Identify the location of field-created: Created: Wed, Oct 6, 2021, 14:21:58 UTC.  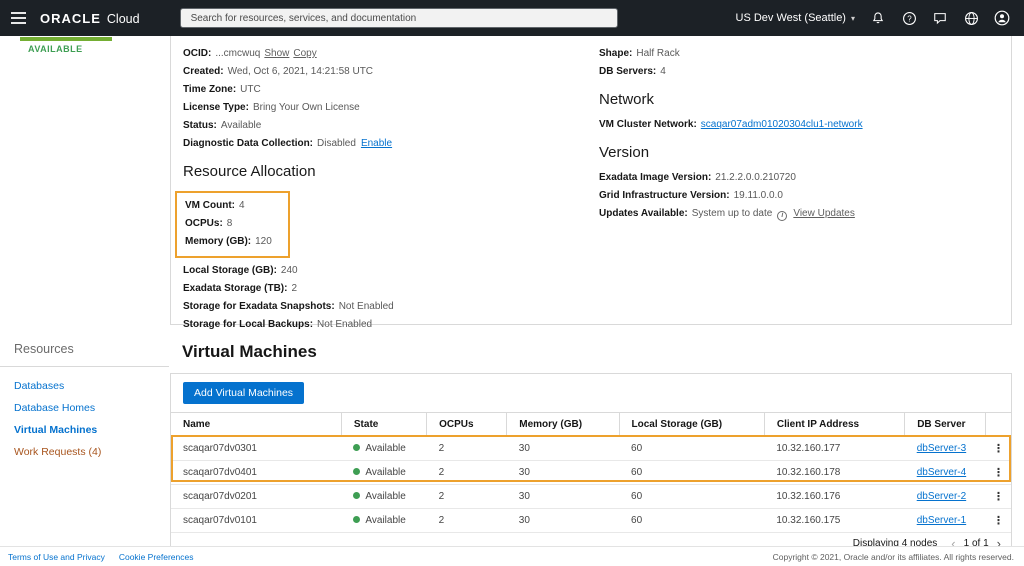
(278, 71).